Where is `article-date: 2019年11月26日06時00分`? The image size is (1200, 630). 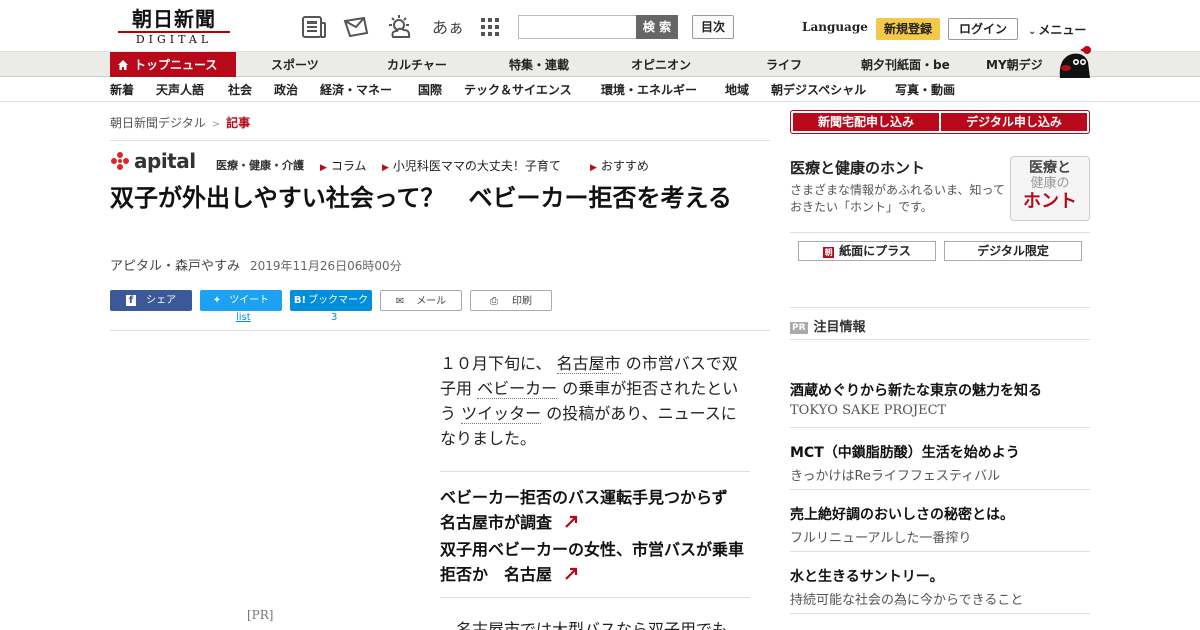 article-date: 2019年11月26日06時00分 is located at coordinates (326, 266).